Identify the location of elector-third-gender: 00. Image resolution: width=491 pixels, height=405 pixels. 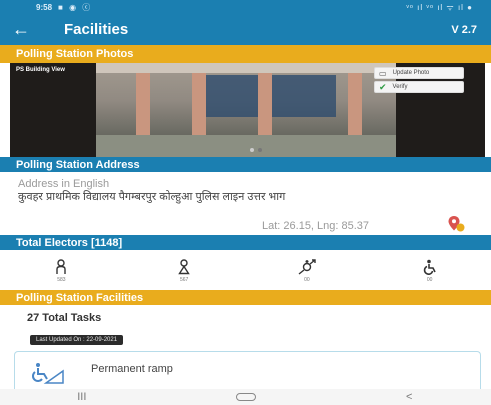
(307, 271).